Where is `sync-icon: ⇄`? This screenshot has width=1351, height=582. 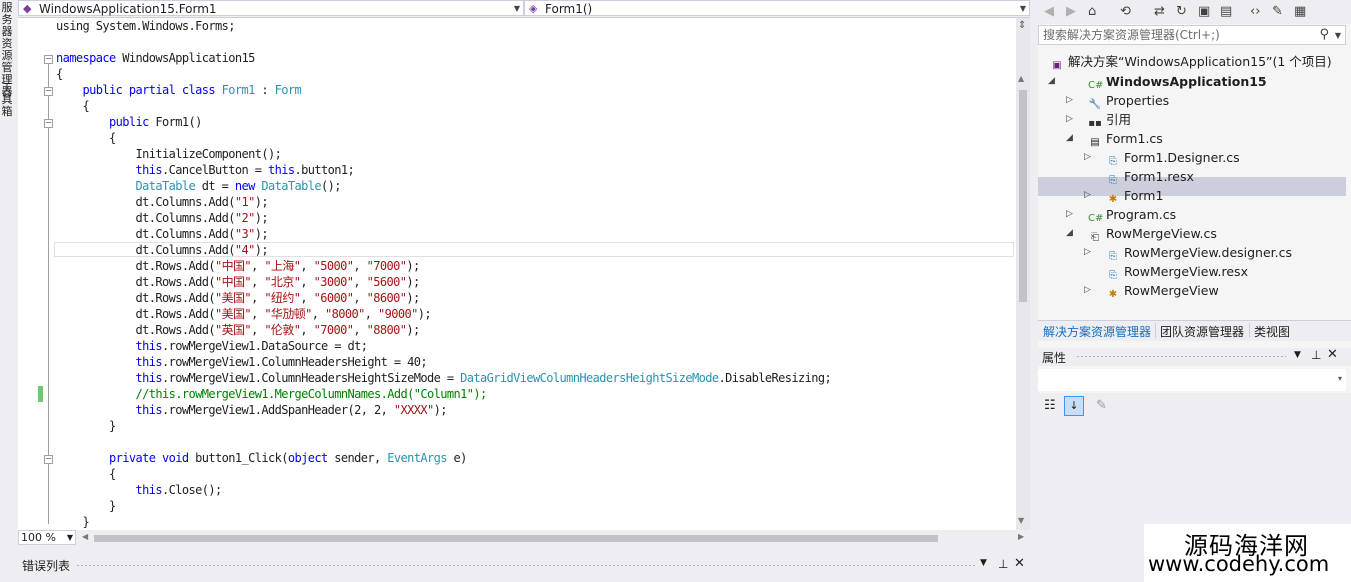 sync-icon: ⇄ is located at coordinates (1159, 11).